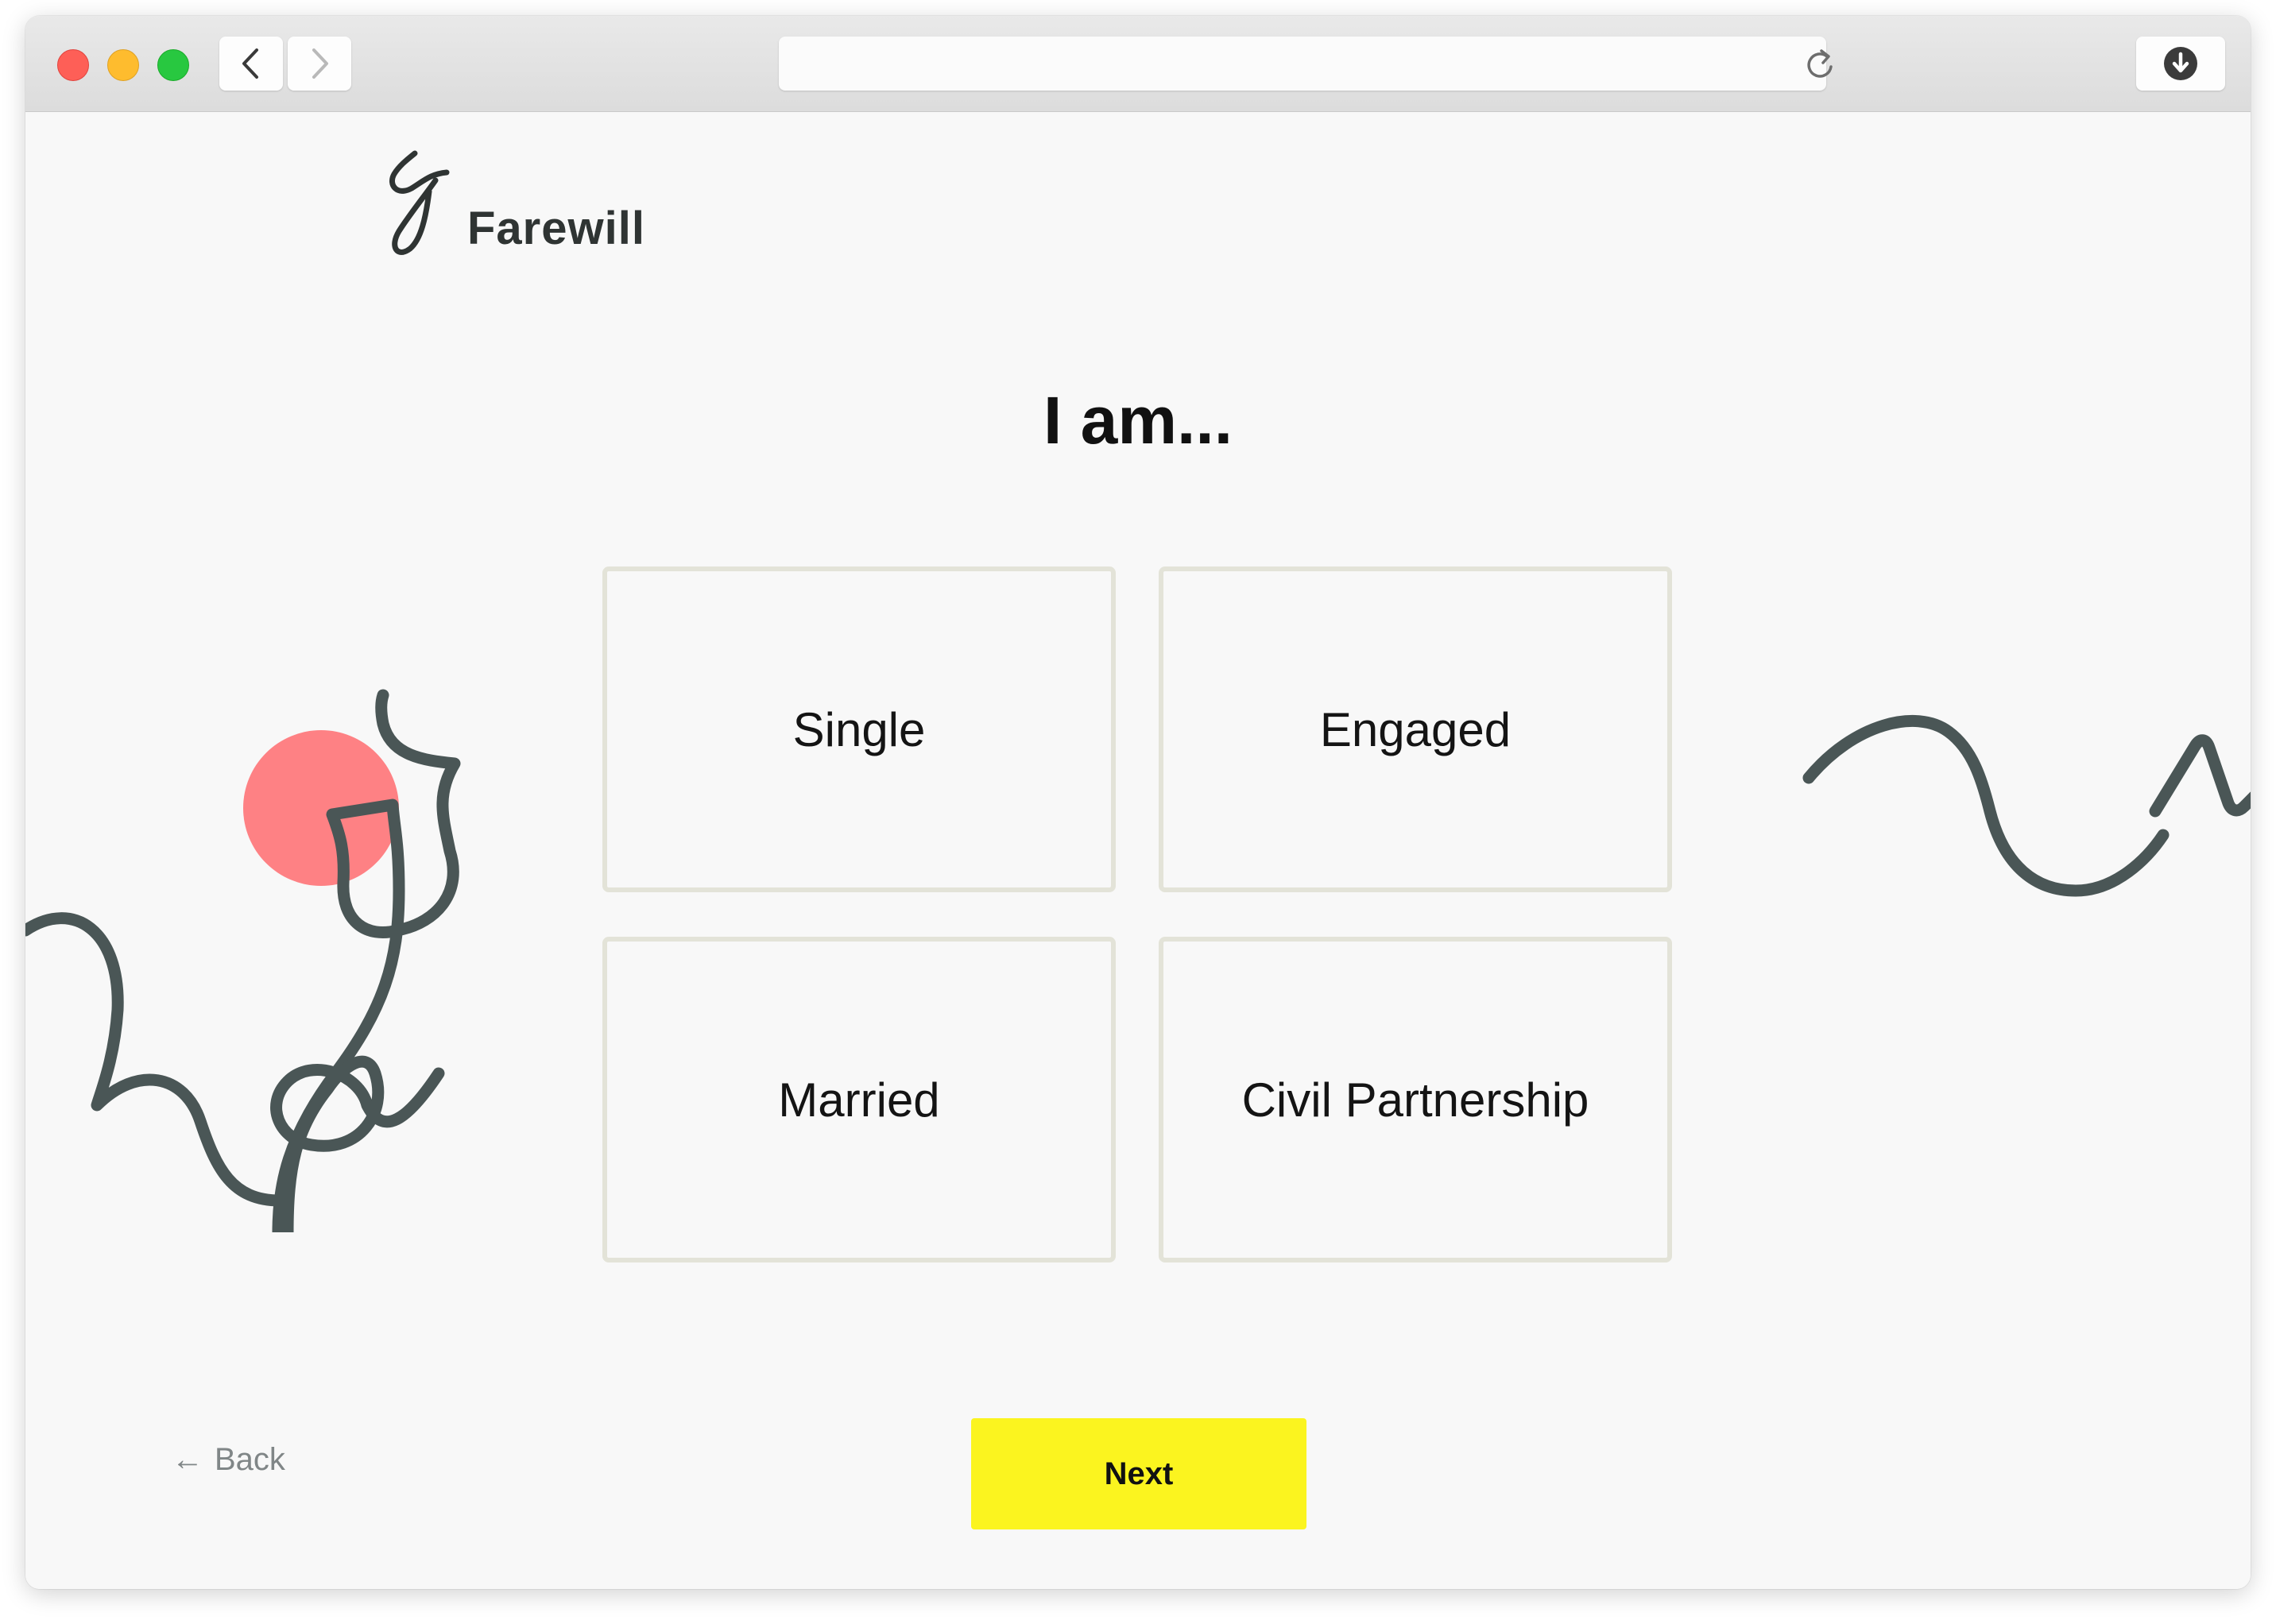 The height and width of the screenshot is (1624, 2276). What do you see at coordinates (173, 65) in the screenshot?
I see `zoom-window-button` at bounding box center [173, 65].